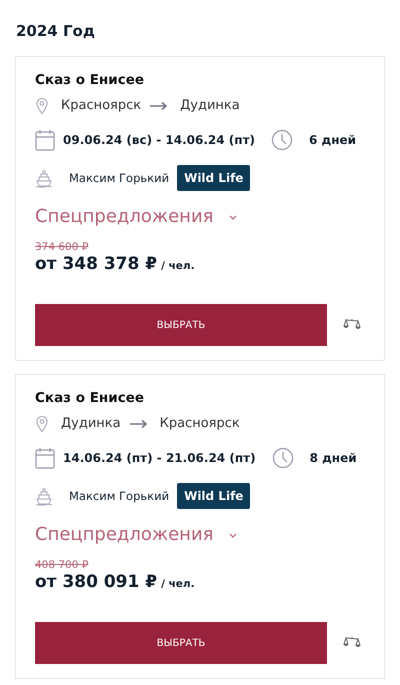  Describe the element at coordinates (200, 424) in the screenshot. I see `route-destination: Красноярск` at that location.